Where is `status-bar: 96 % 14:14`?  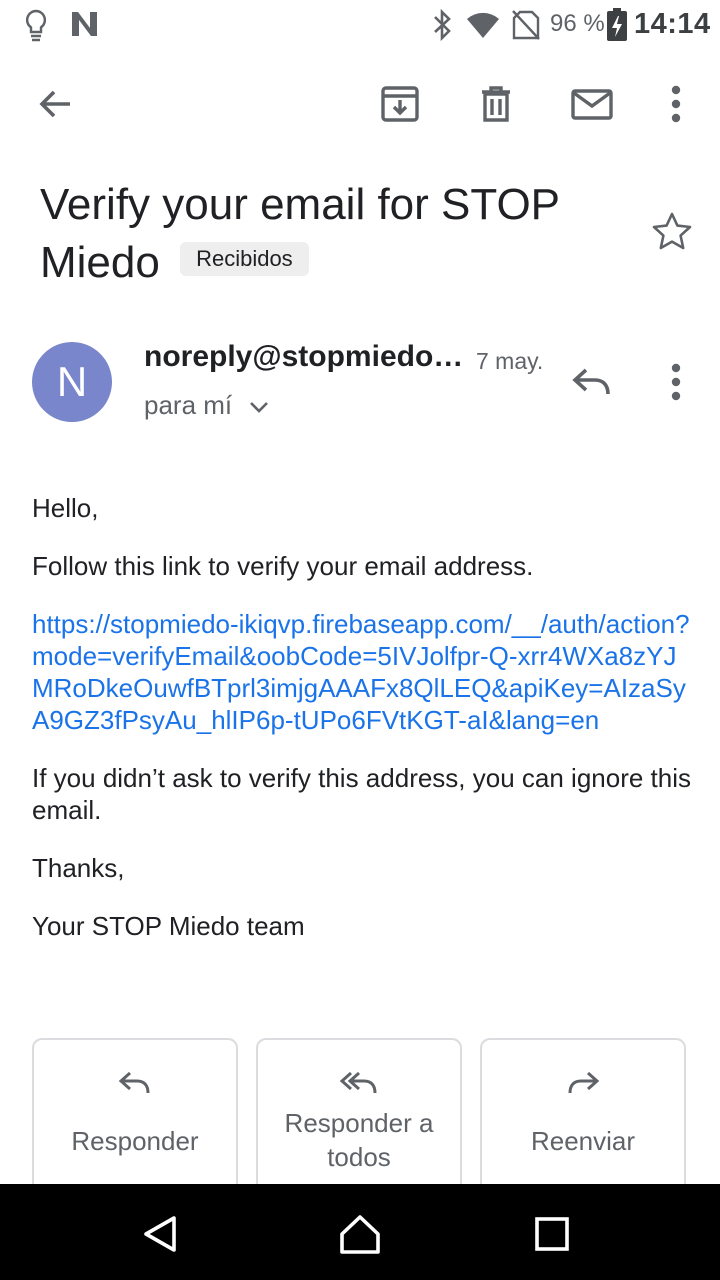 status-bar: 96 % 14:14 is located at coordinates (360, 26).